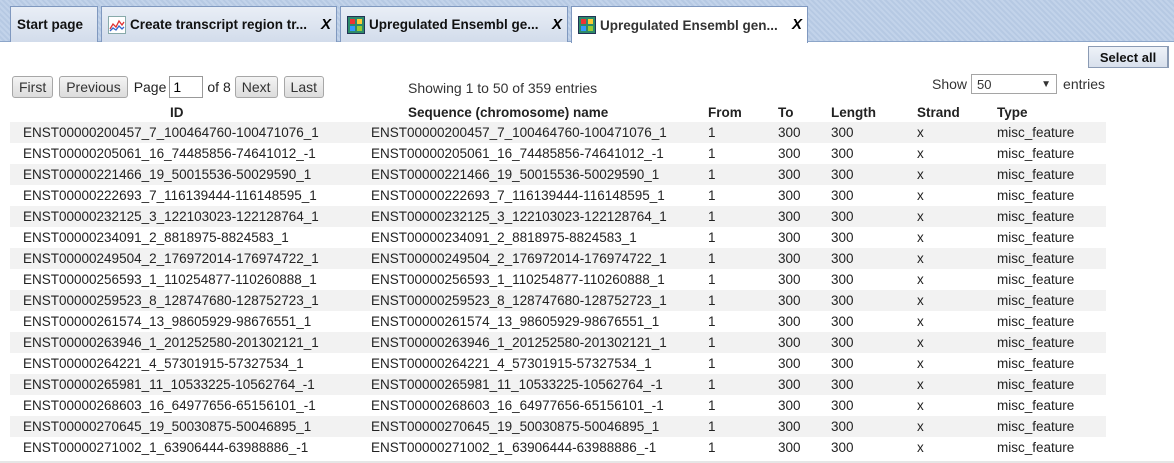 This screenshot has height=463, width=1174. Describe the element at coordinates (519, 300) in the screenshot. I see `cell-sequence-name: ENST00000259523_8_128747680-128752723_1` at that location.